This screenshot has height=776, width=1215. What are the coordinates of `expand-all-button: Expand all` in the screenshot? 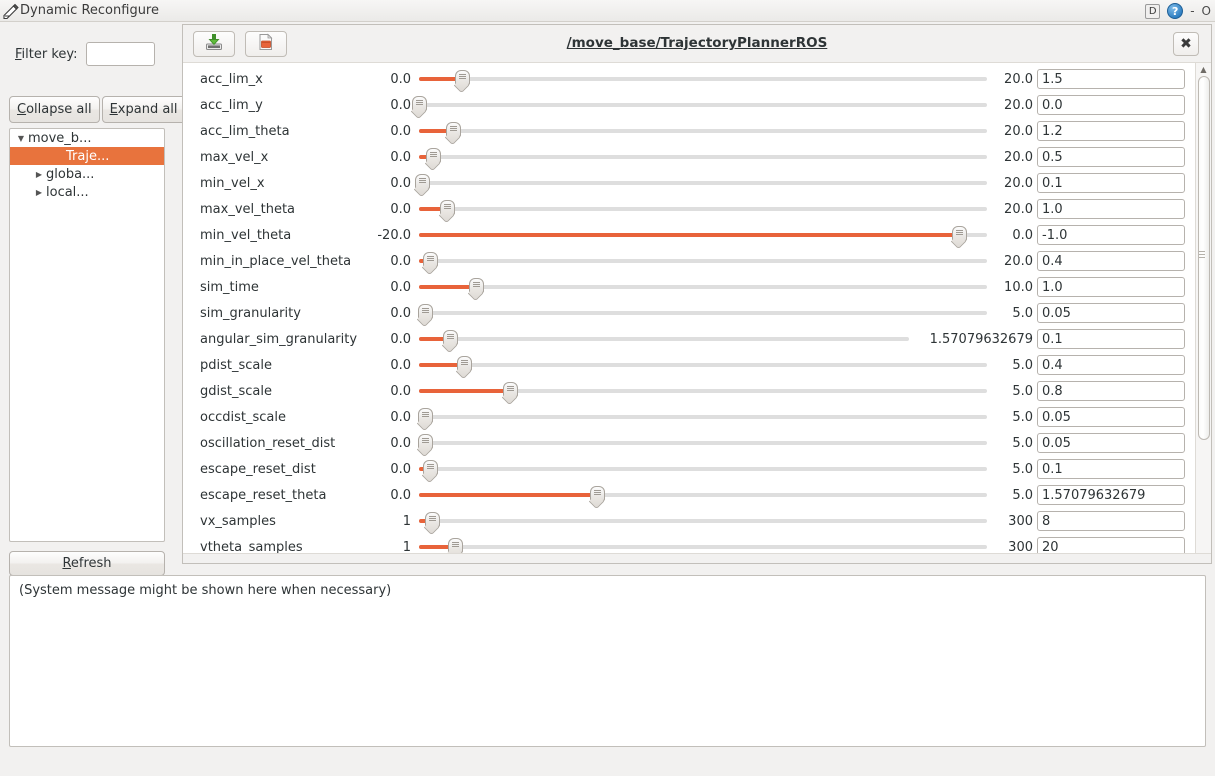 It's located at (143, 109).